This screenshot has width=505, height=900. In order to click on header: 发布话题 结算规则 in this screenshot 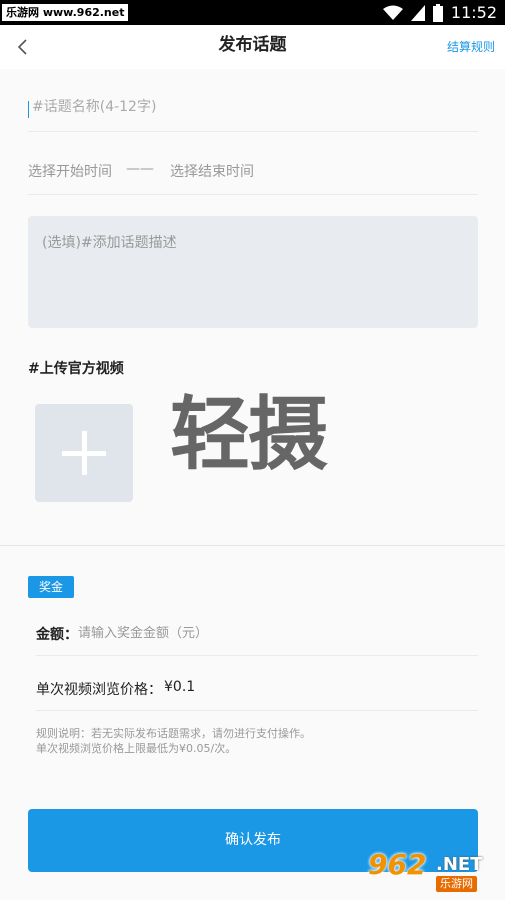, I will do `click(252, 47)`.